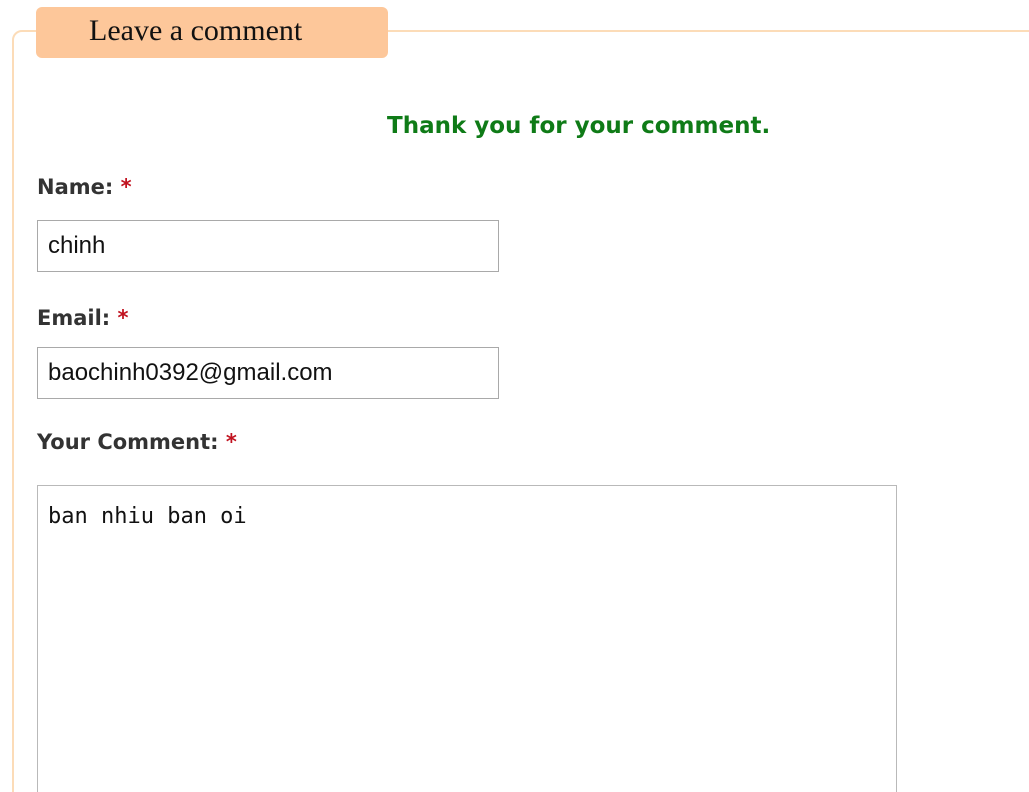 Image resolution: width=1029 pixels, height=792 pixels. I want to click on form-legend-title: Leave a comment, so click(196, 30).